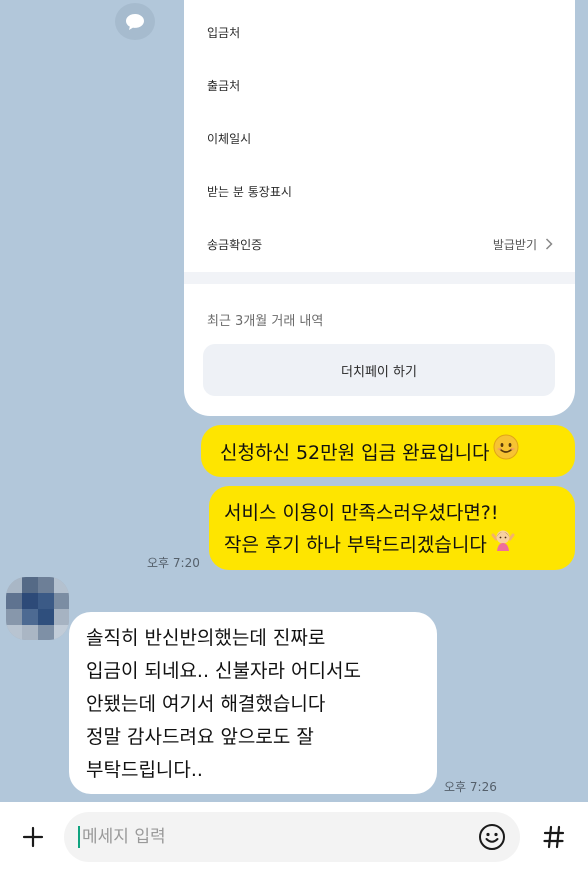 This screenshot has width=588, height=870. Describe the element at coordinates (503, 543) in the screenshot. I see `girl-raising-hands-icon` at that location.